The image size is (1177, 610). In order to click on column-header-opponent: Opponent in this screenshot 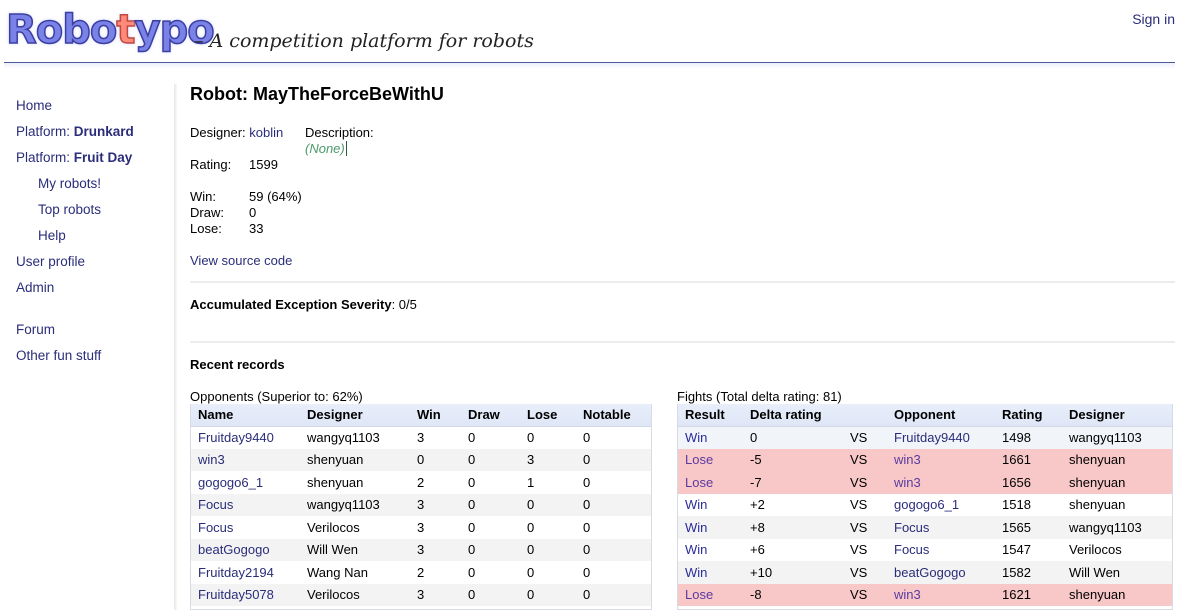, I will do `click(941, 415)`.